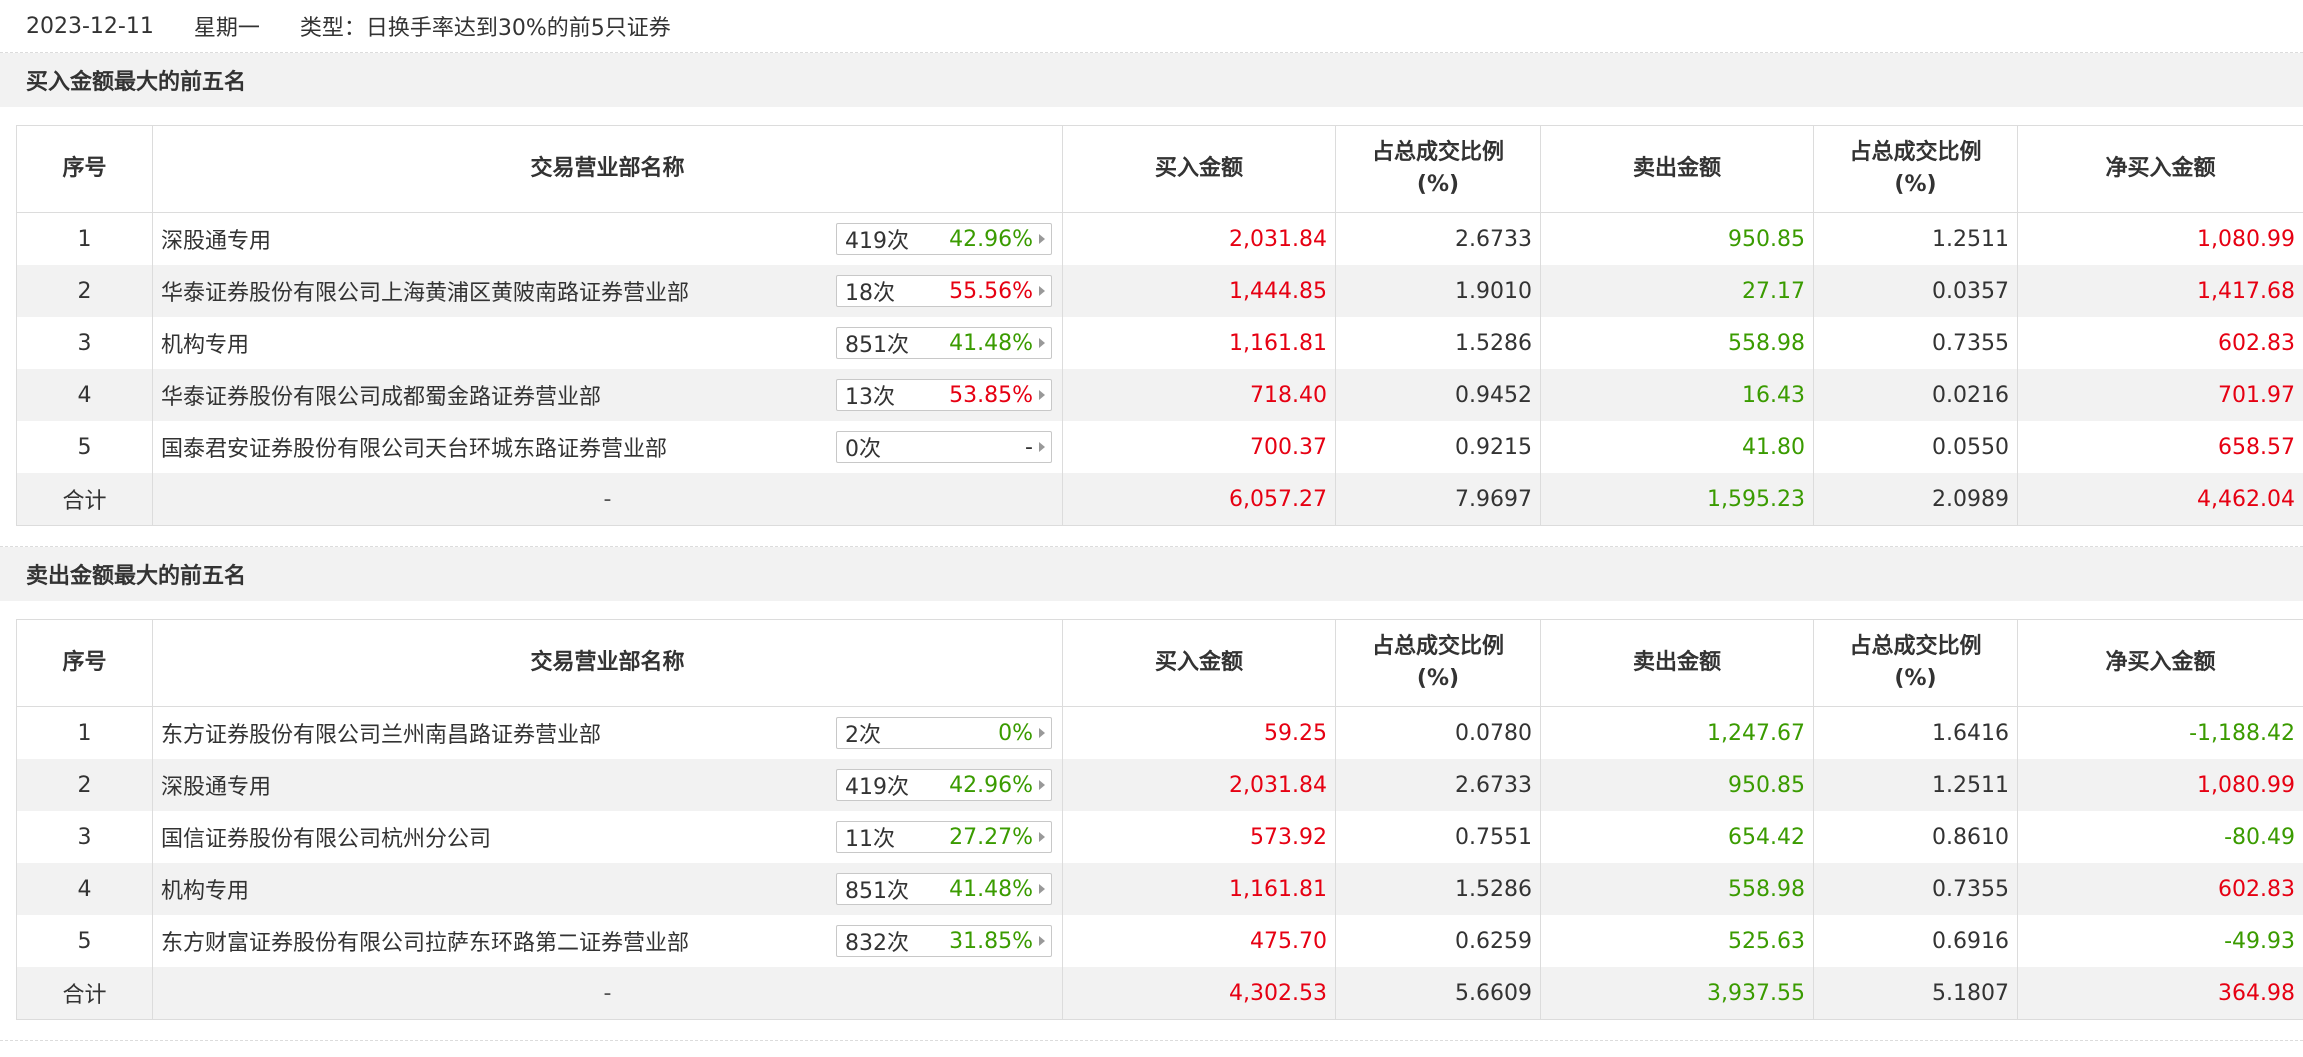 Image resolution: width=2303 pixels, height=1057 pixels. What do you see at coordinates (1029, 447) in the screenshot?
I see `success-rate: -` at bounding box center [1029, 447].